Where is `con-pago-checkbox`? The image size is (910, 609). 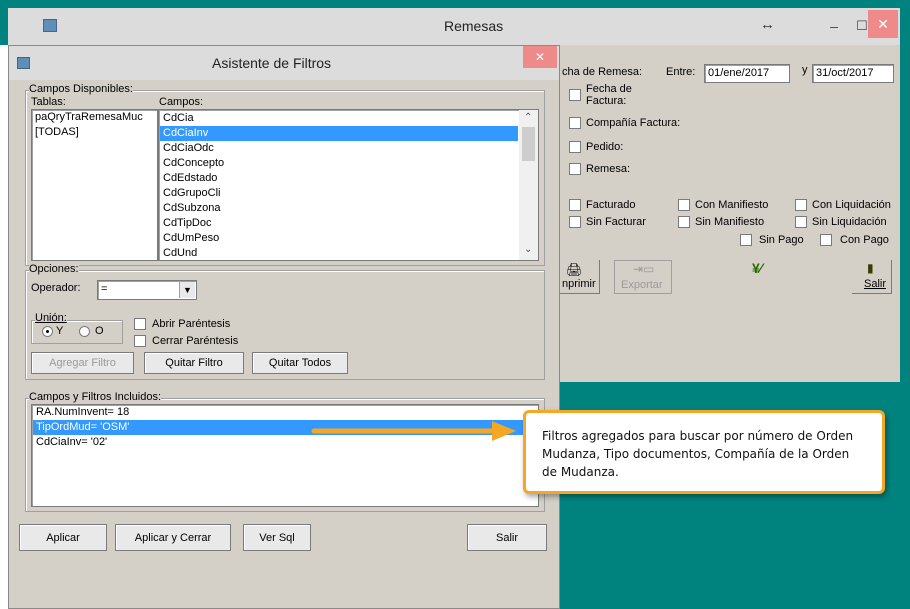 con-pago-checkbox is located at coordinates (826, 240).